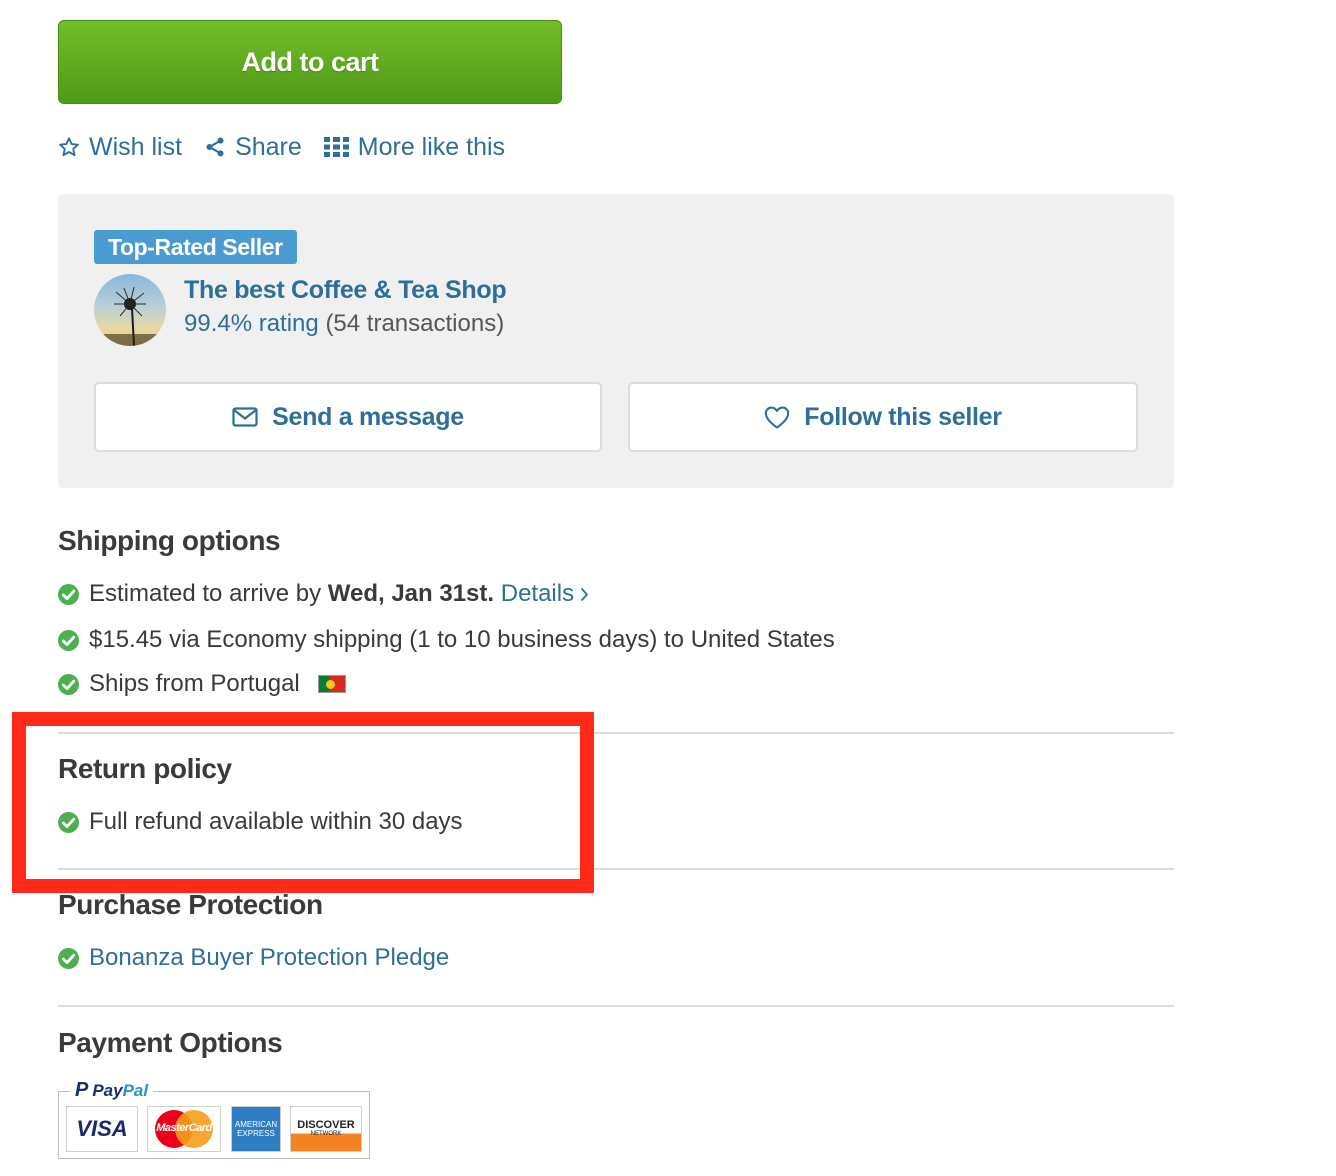 This screenshot has height=1176, width=1336. Describe the element at coordinates (268, 146) in the screenshot. I see `share-label: Share` at that location.